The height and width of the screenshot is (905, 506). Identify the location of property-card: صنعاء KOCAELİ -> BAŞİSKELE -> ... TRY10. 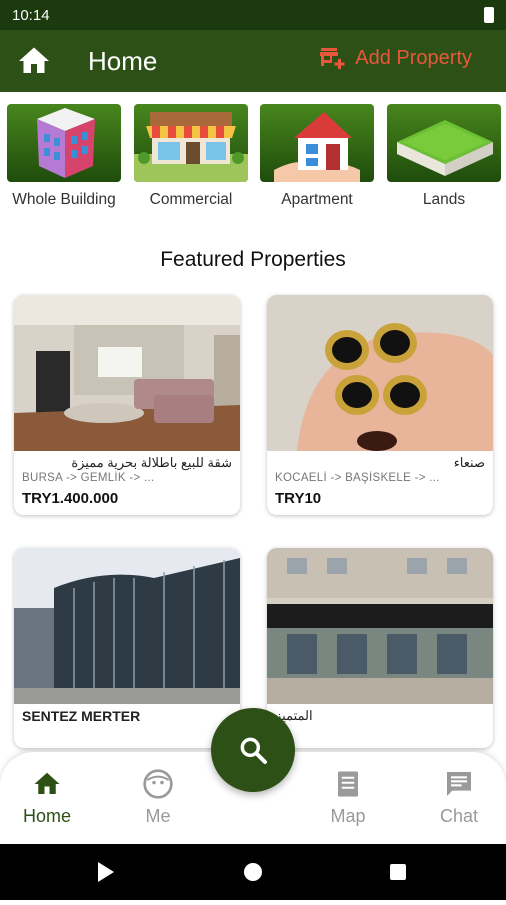
(380, 405).